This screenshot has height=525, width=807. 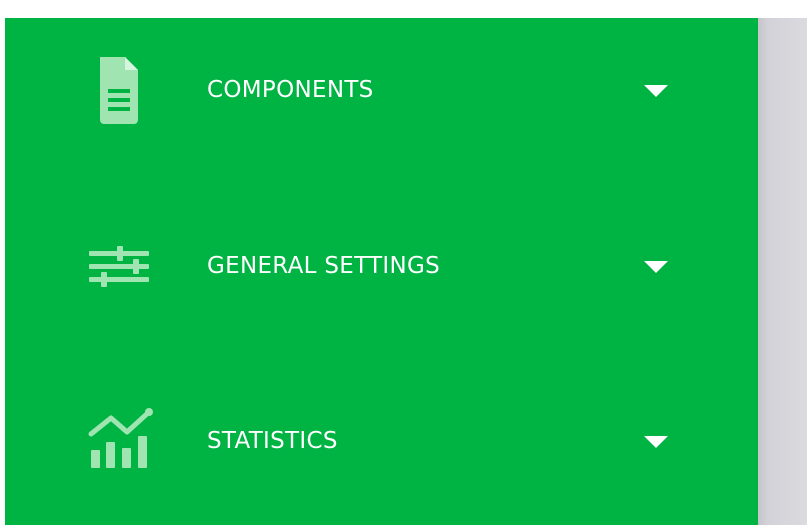 What do you see at coordinates (119, 265) in the screenshot?
I see `sliders-icon` at bounding box center [119, 265].